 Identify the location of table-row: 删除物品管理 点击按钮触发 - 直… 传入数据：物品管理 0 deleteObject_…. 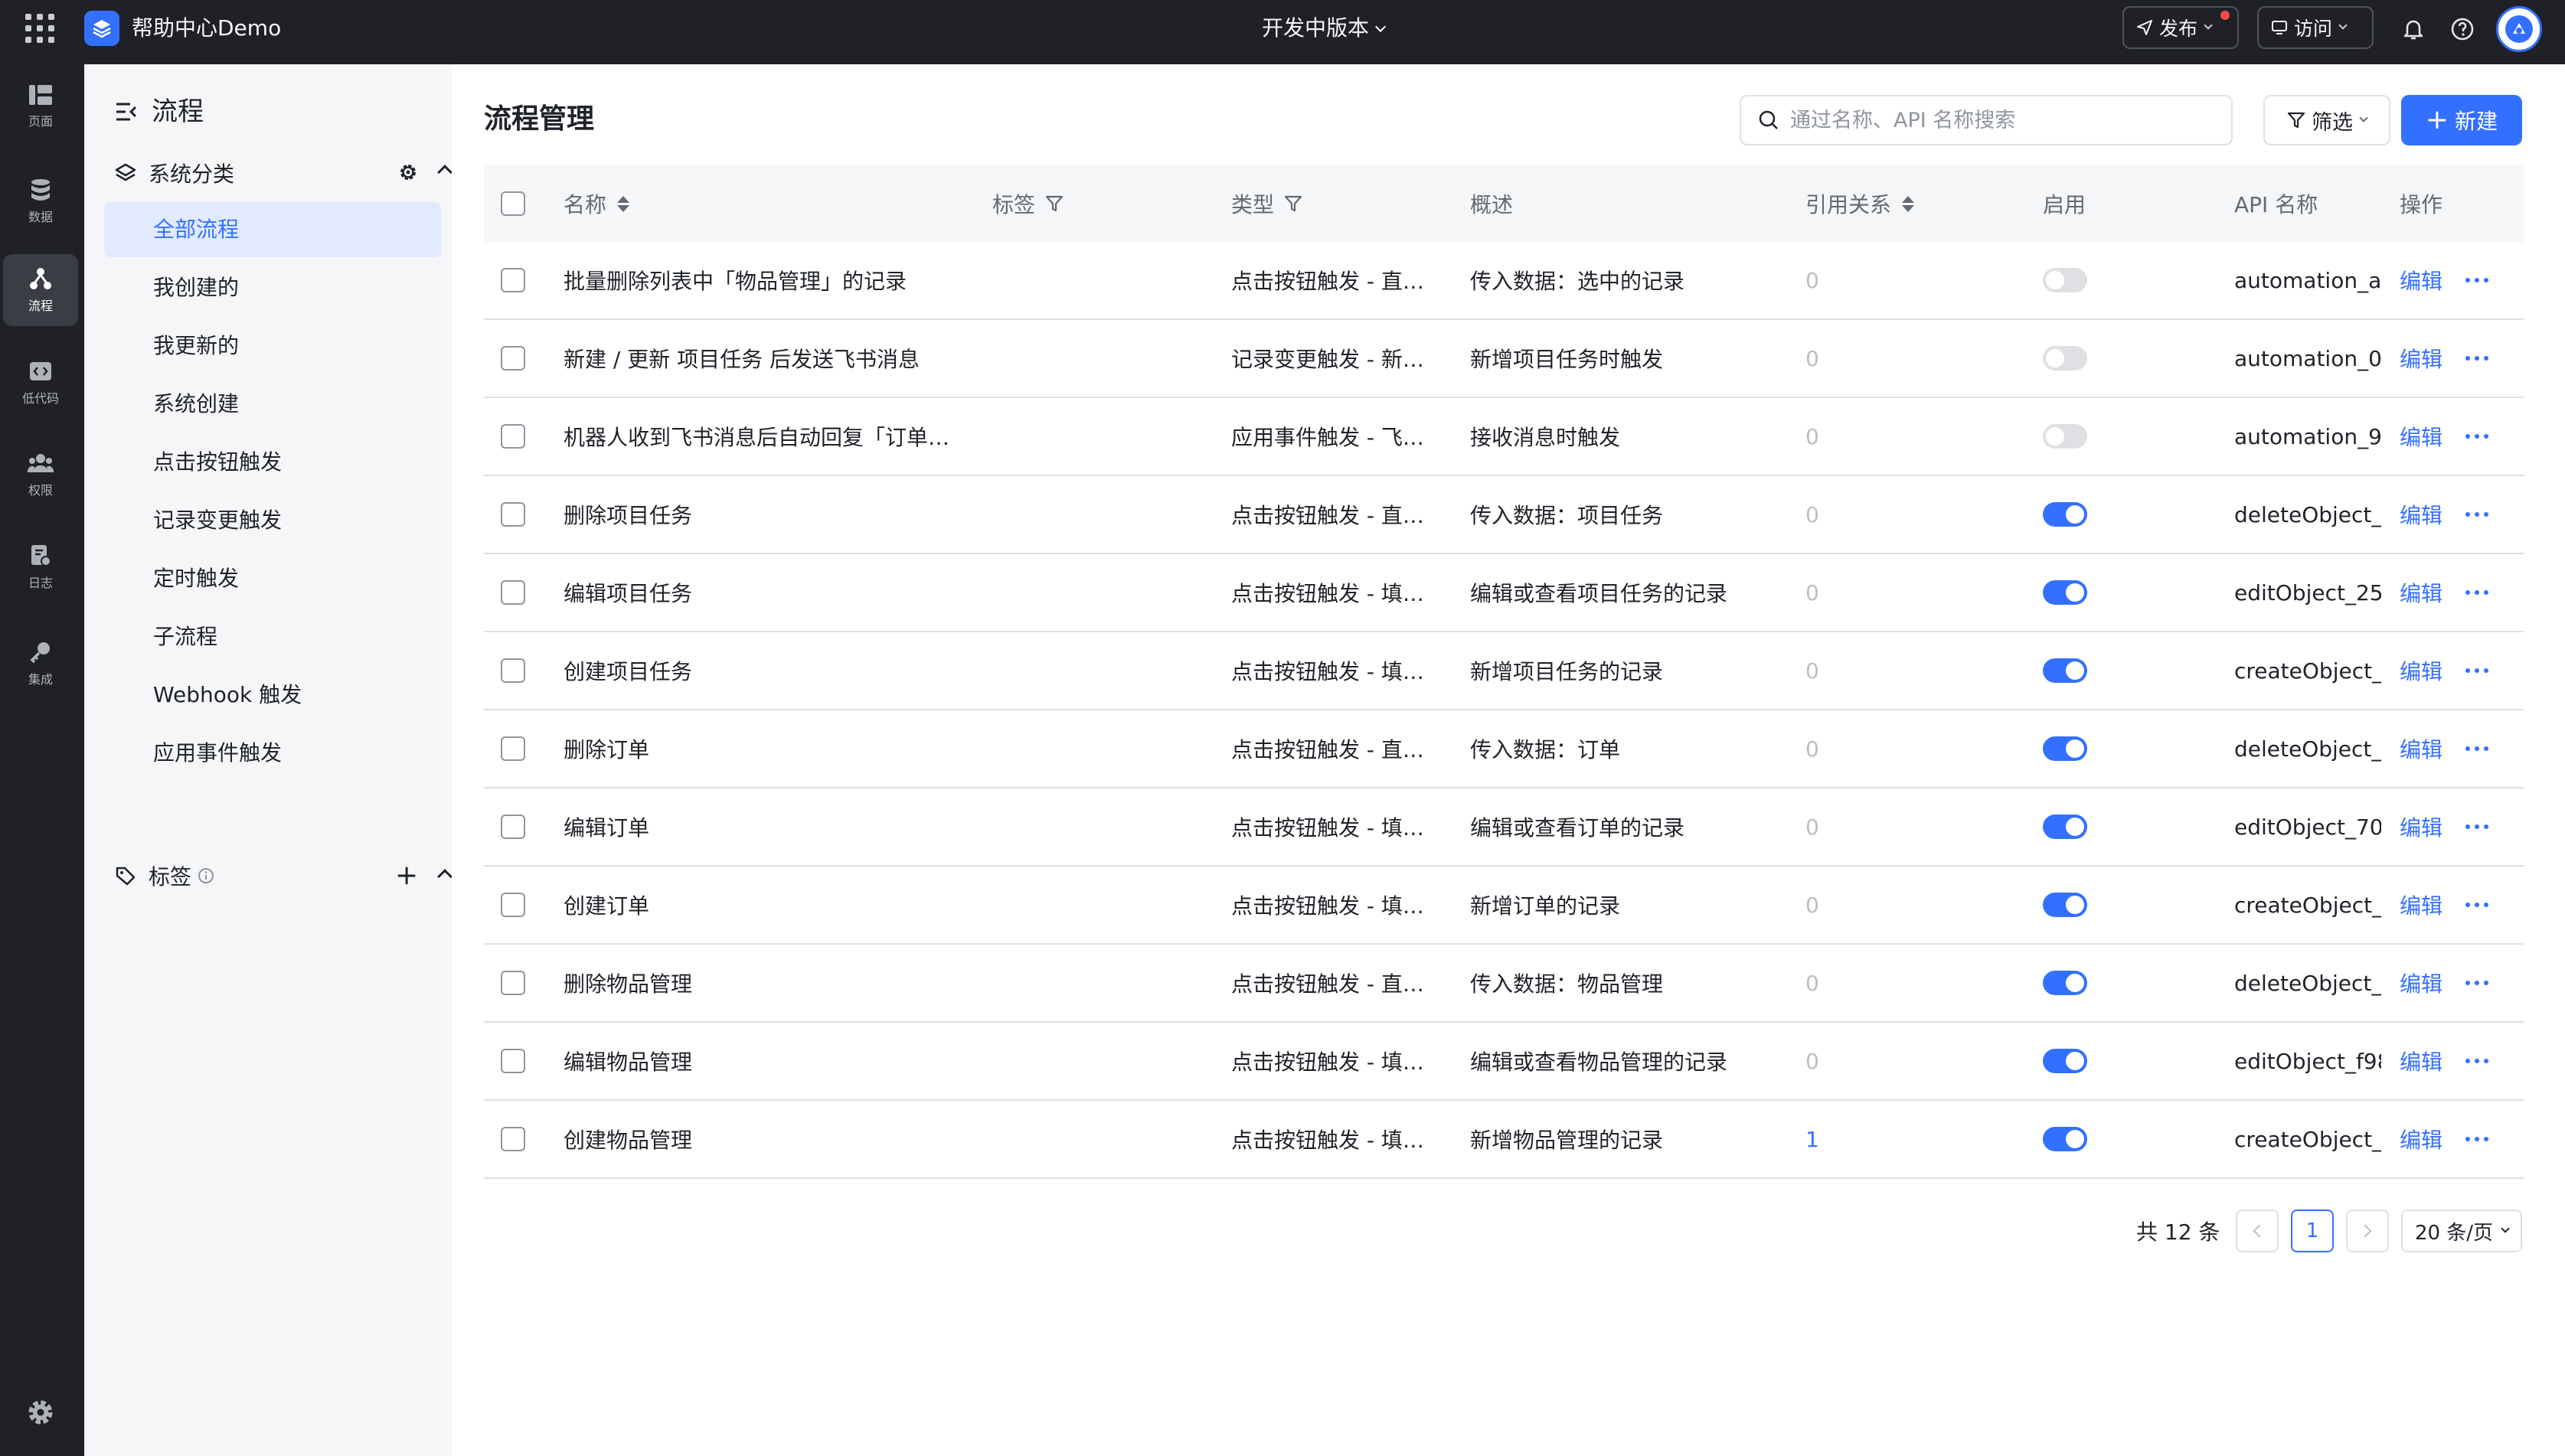
(1504, 984).